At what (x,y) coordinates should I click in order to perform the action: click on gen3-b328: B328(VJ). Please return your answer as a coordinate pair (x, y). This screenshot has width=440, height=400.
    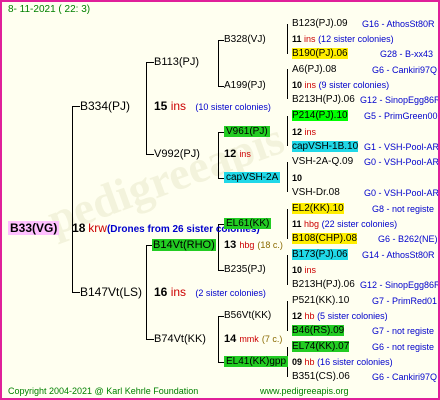
    Looking at the image, I should click on (245, 40).